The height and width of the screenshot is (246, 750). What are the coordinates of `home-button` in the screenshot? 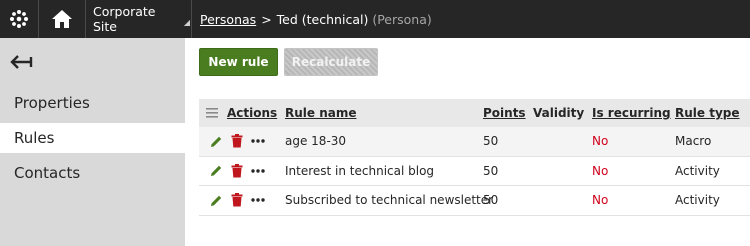 It's located at (62, 19).